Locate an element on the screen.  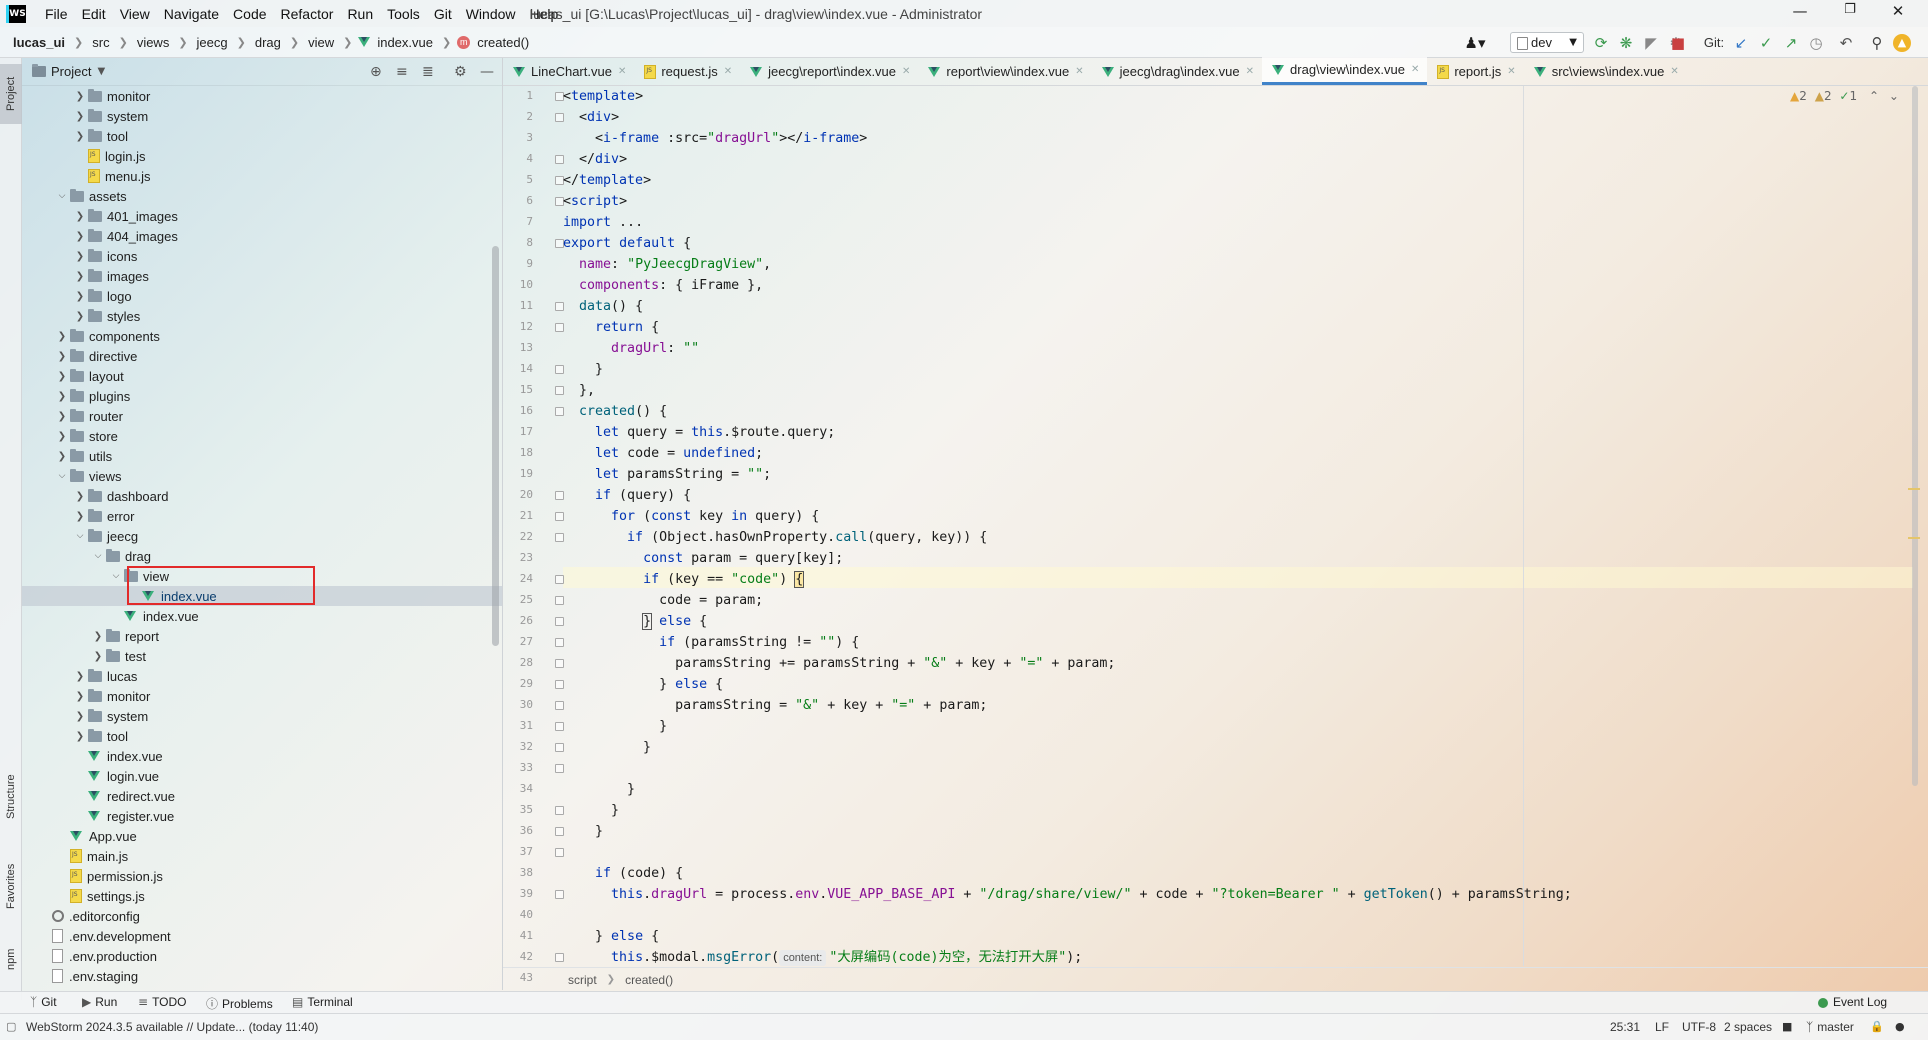
editor-tab: jeecg\report\index.vue ✕ is located at coordinates (829, 71).